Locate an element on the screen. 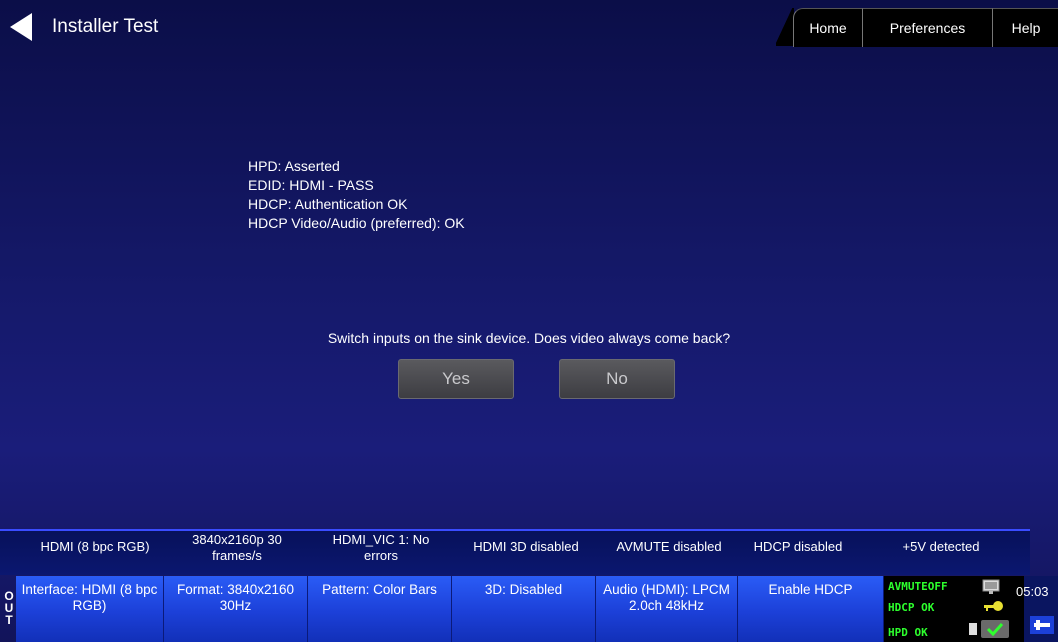 This screenshot has height=642, width=1058. in-interface: HDMI (8 bpc RGB) is located at coordinates (95, 546).